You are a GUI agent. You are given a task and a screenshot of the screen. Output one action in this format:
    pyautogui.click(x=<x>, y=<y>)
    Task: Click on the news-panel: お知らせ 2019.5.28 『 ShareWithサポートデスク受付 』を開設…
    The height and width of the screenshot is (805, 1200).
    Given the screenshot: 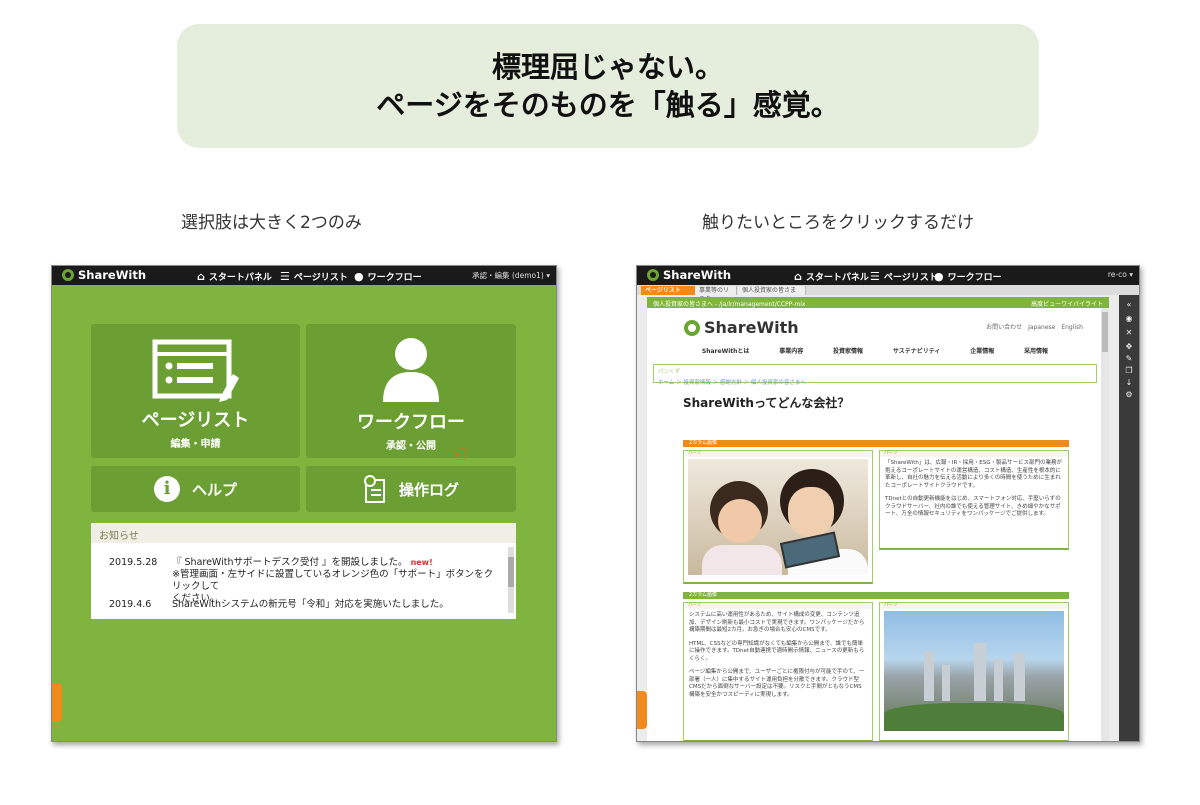 What is the action you would take?
    pyautogui.click(x=303, y=571)
    